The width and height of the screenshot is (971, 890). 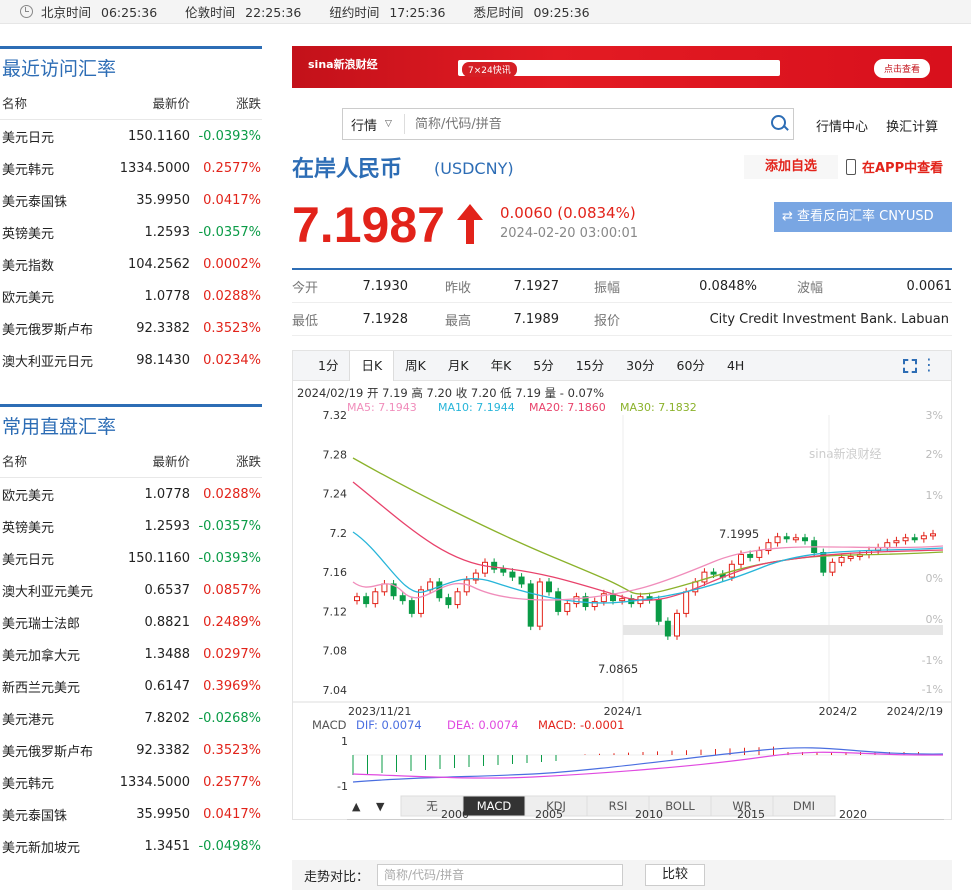 I want to click on compare-input: 简称/代码/拼音, so click(x=500, y=875).